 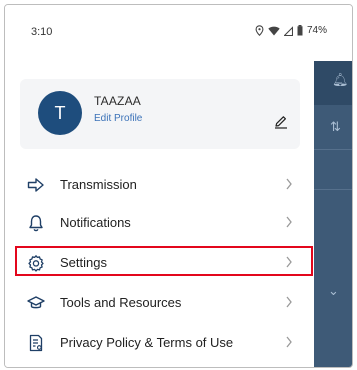 What do you see at coordinates (95, 222) in the screenshot?
I see `menu-item-label: Notifications` at bounding box center [95, 222].